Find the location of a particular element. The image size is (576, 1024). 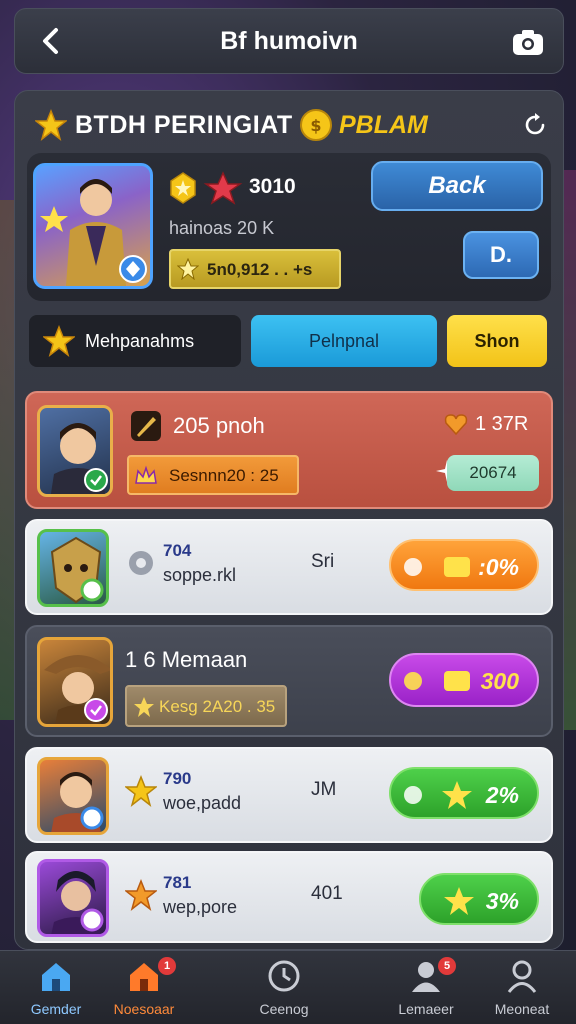

list-item: 205 pnoh Sesnnn20 : 25 1 37R 20674 is located at coordinates (289, 450).